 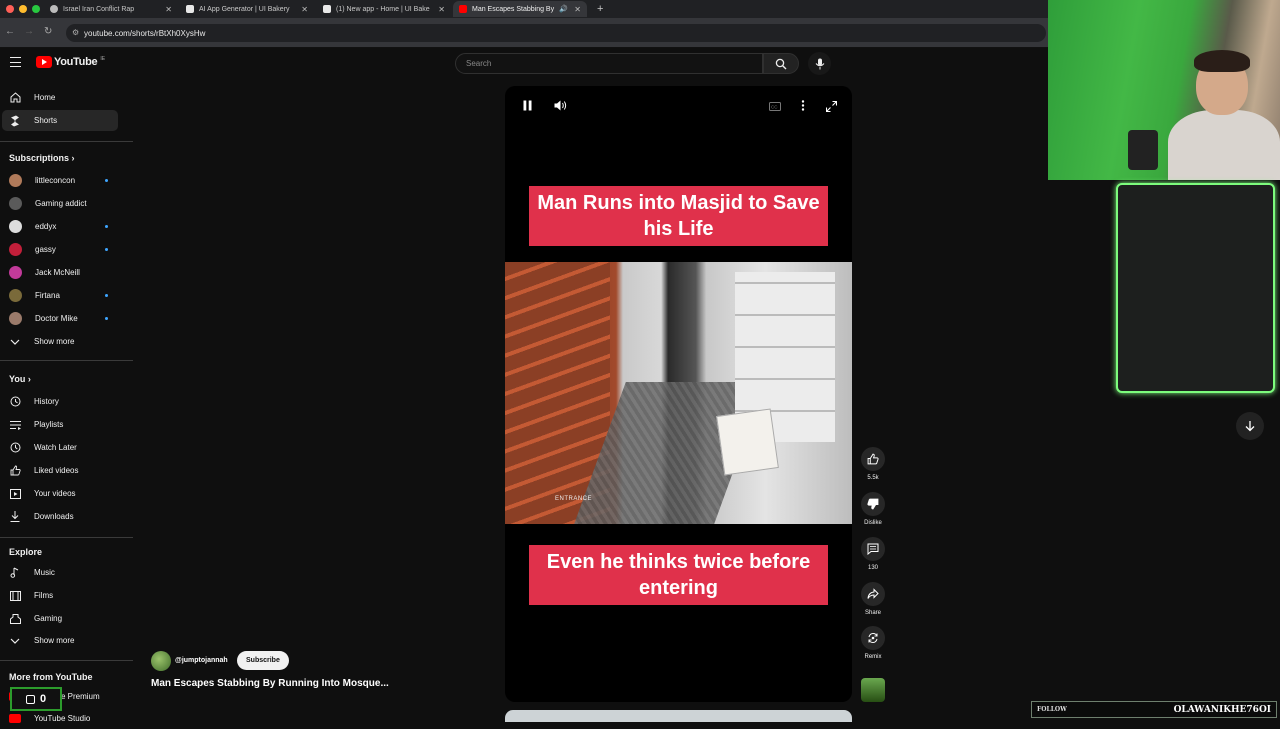 What do you see at coordinates (15, 718) in the screenshot?
I see `youtube-studio-icon` at bounding box center [15, 718].